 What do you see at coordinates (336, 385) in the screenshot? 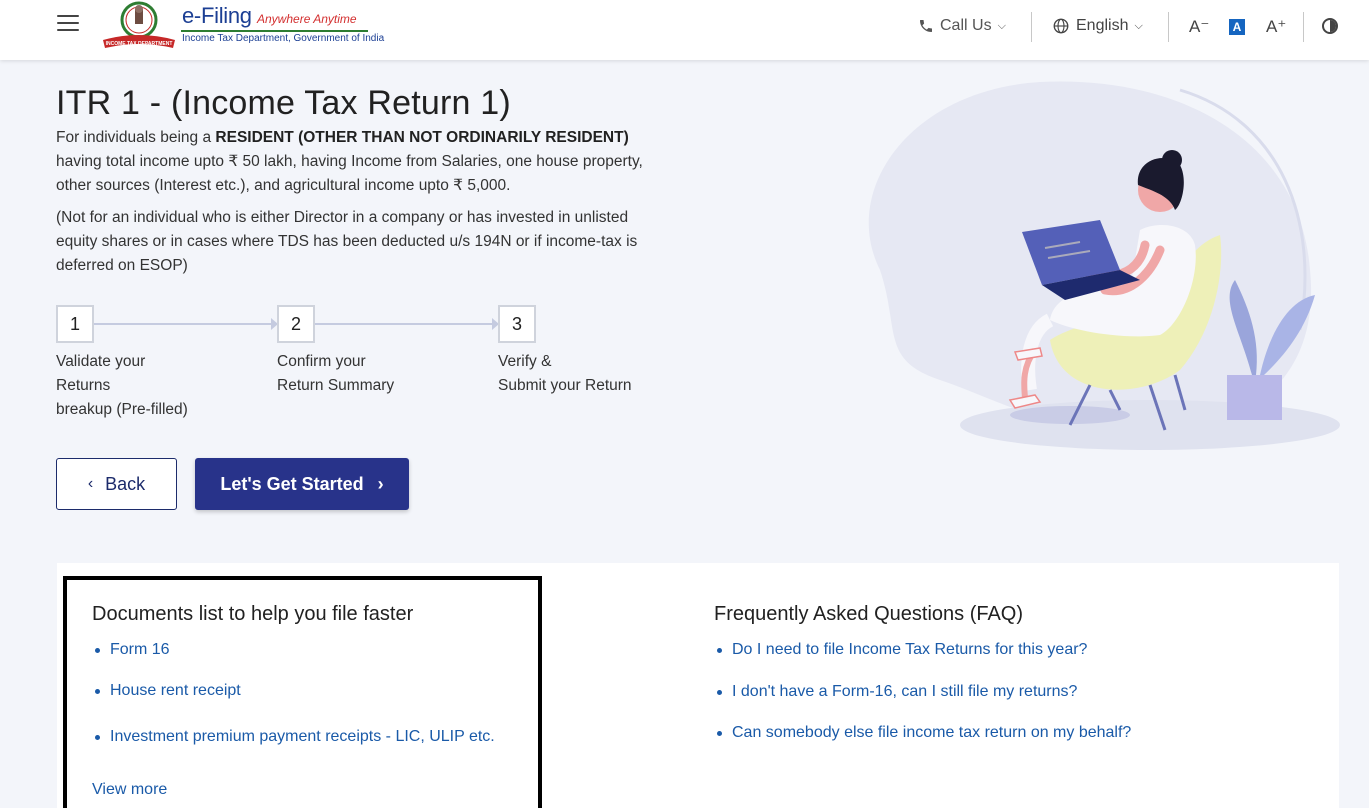
I see `step-2-line2: Return Summary` at bounding box center [336, 385].